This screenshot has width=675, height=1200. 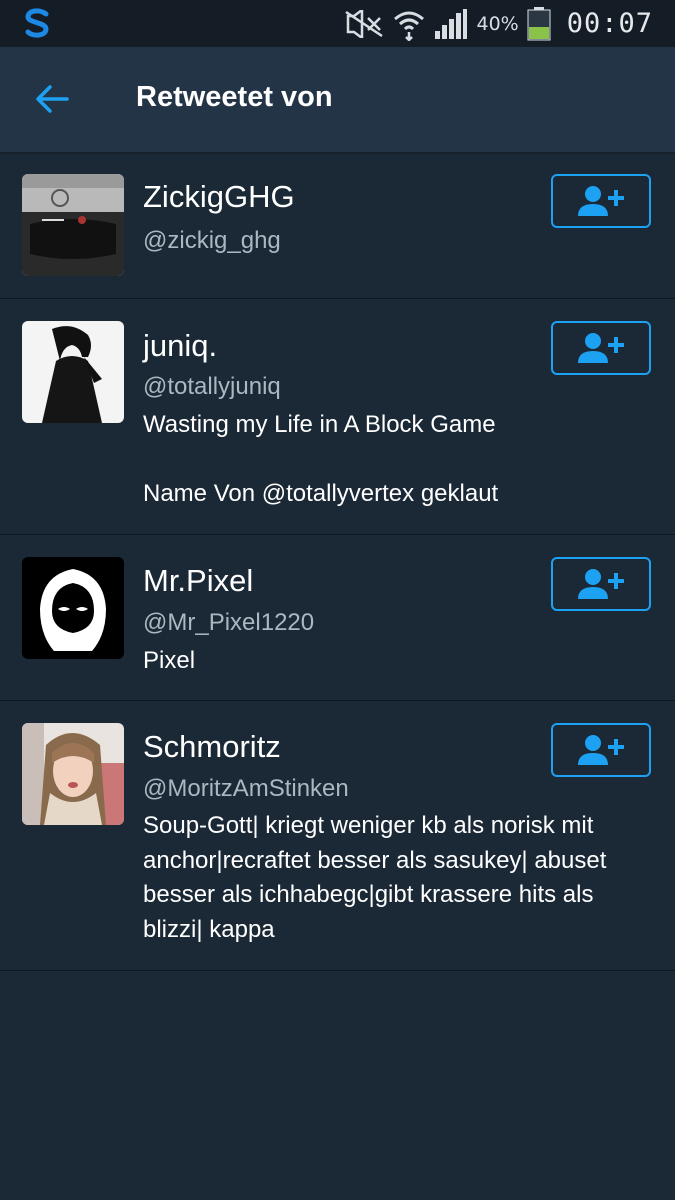 I want to click on clock: 00:07, so click(x=609, y=23).